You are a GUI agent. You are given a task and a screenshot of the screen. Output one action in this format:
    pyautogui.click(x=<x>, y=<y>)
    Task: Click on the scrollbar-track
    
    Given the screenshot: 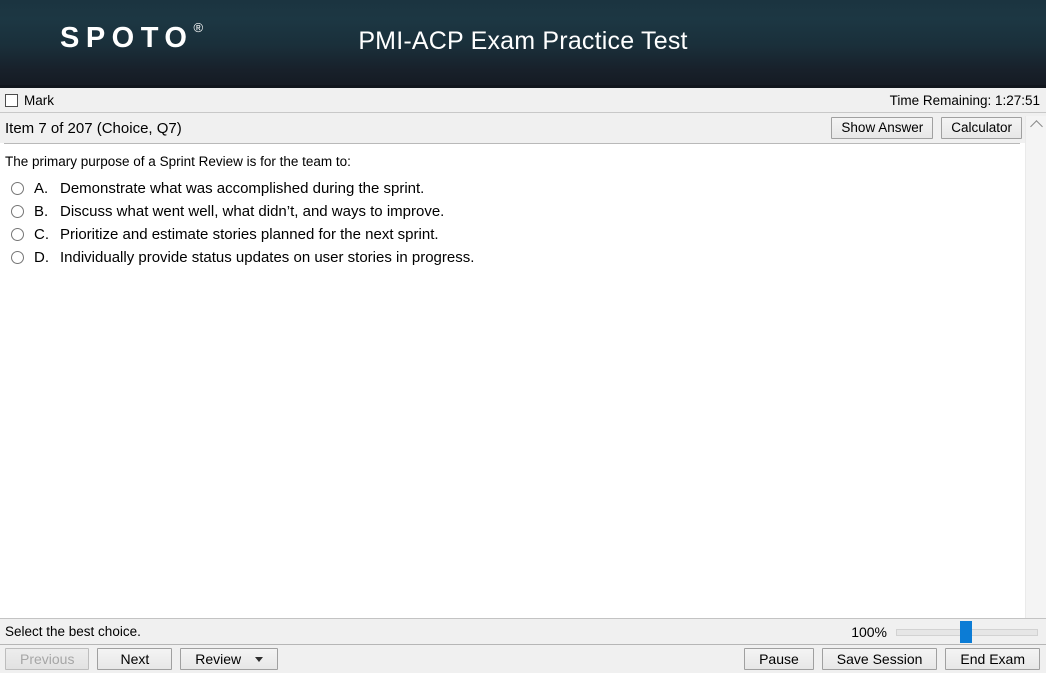 What is the action you would take?
    pyautogui.click(x=1036, y=375)
    